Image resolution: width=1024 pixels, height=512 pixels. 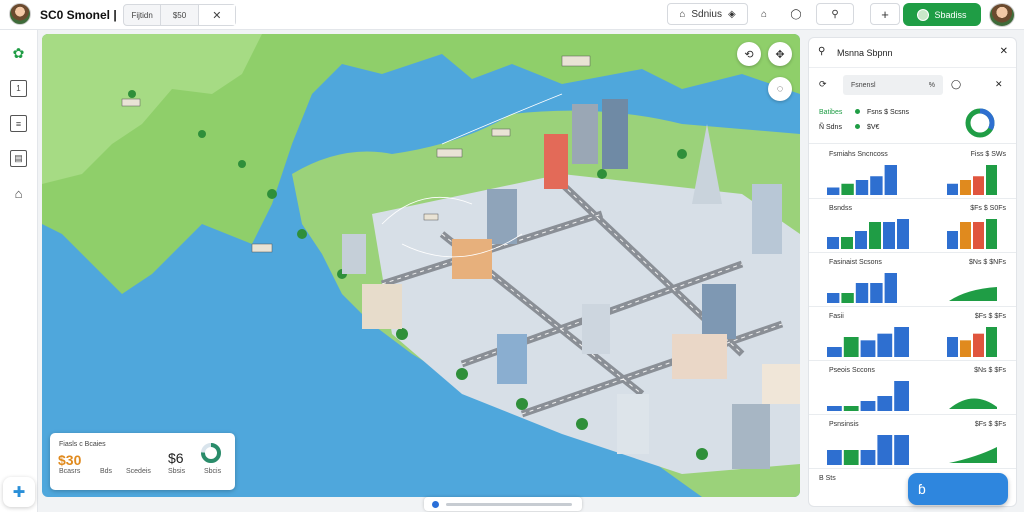 What do you see at coordinates (990, 424) in the screenshot?
I see `section-meta: $Fs $ $Fs` at bounding box center [990, 424].